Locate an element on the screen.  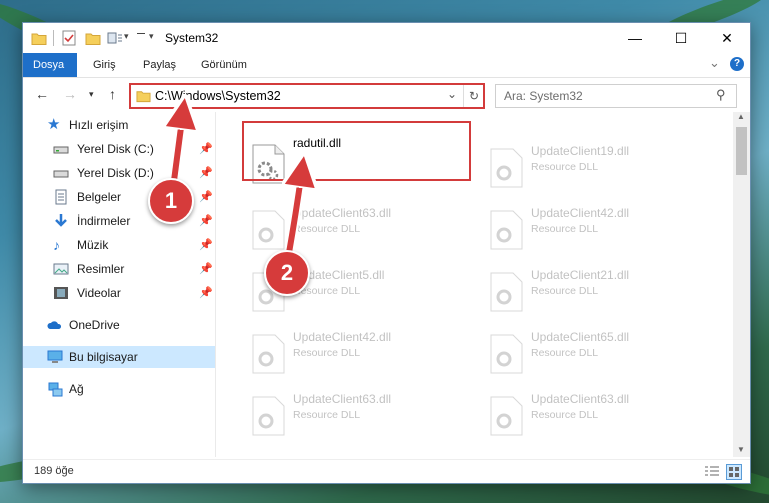
nav-item-videos: Videolar 📌 is located at coordinates (119, 293).